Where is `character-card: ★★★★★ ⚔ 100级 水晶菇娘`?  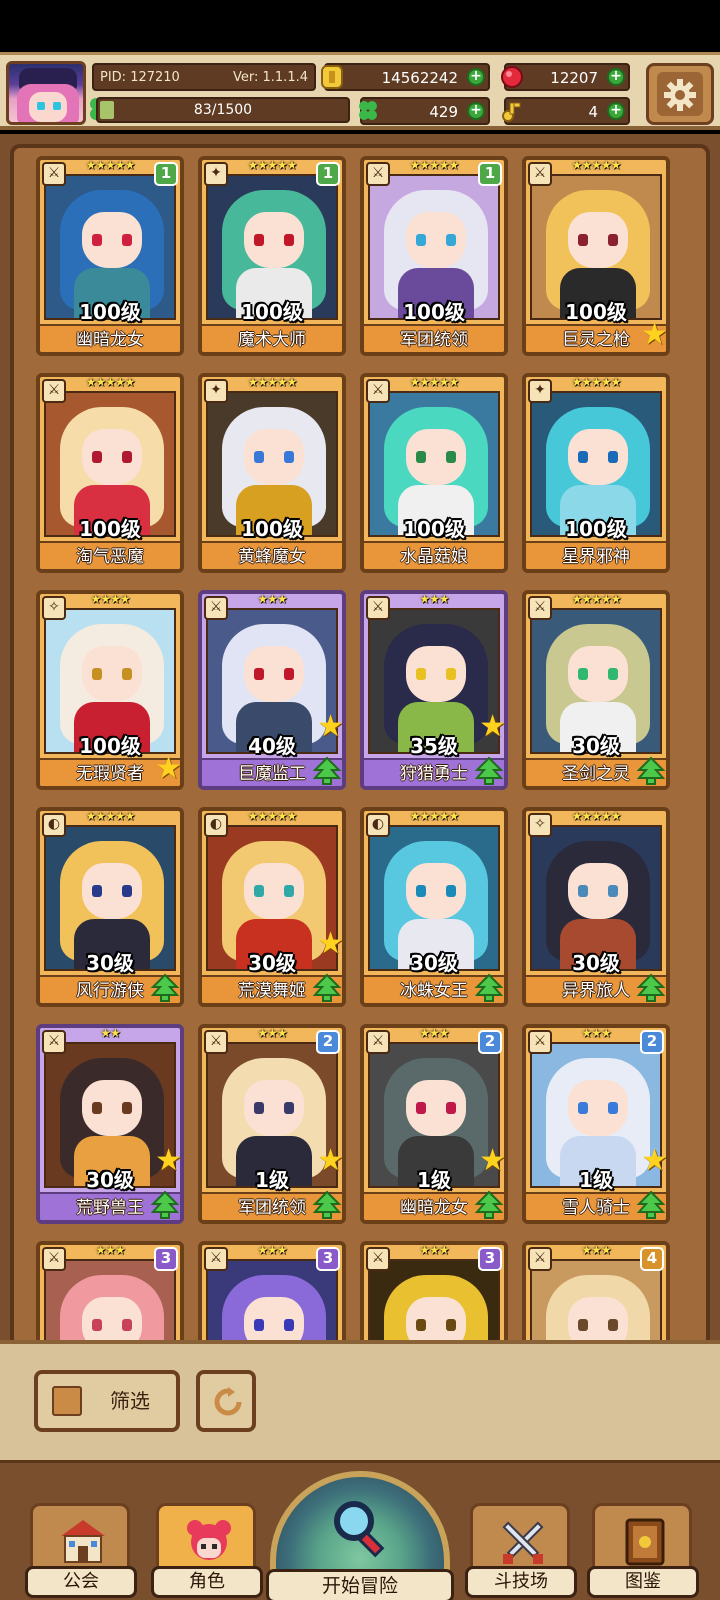
character-card: ★★★★★ ⚔ 100级 水晶菇娘 is located at coordinates (434, 473).